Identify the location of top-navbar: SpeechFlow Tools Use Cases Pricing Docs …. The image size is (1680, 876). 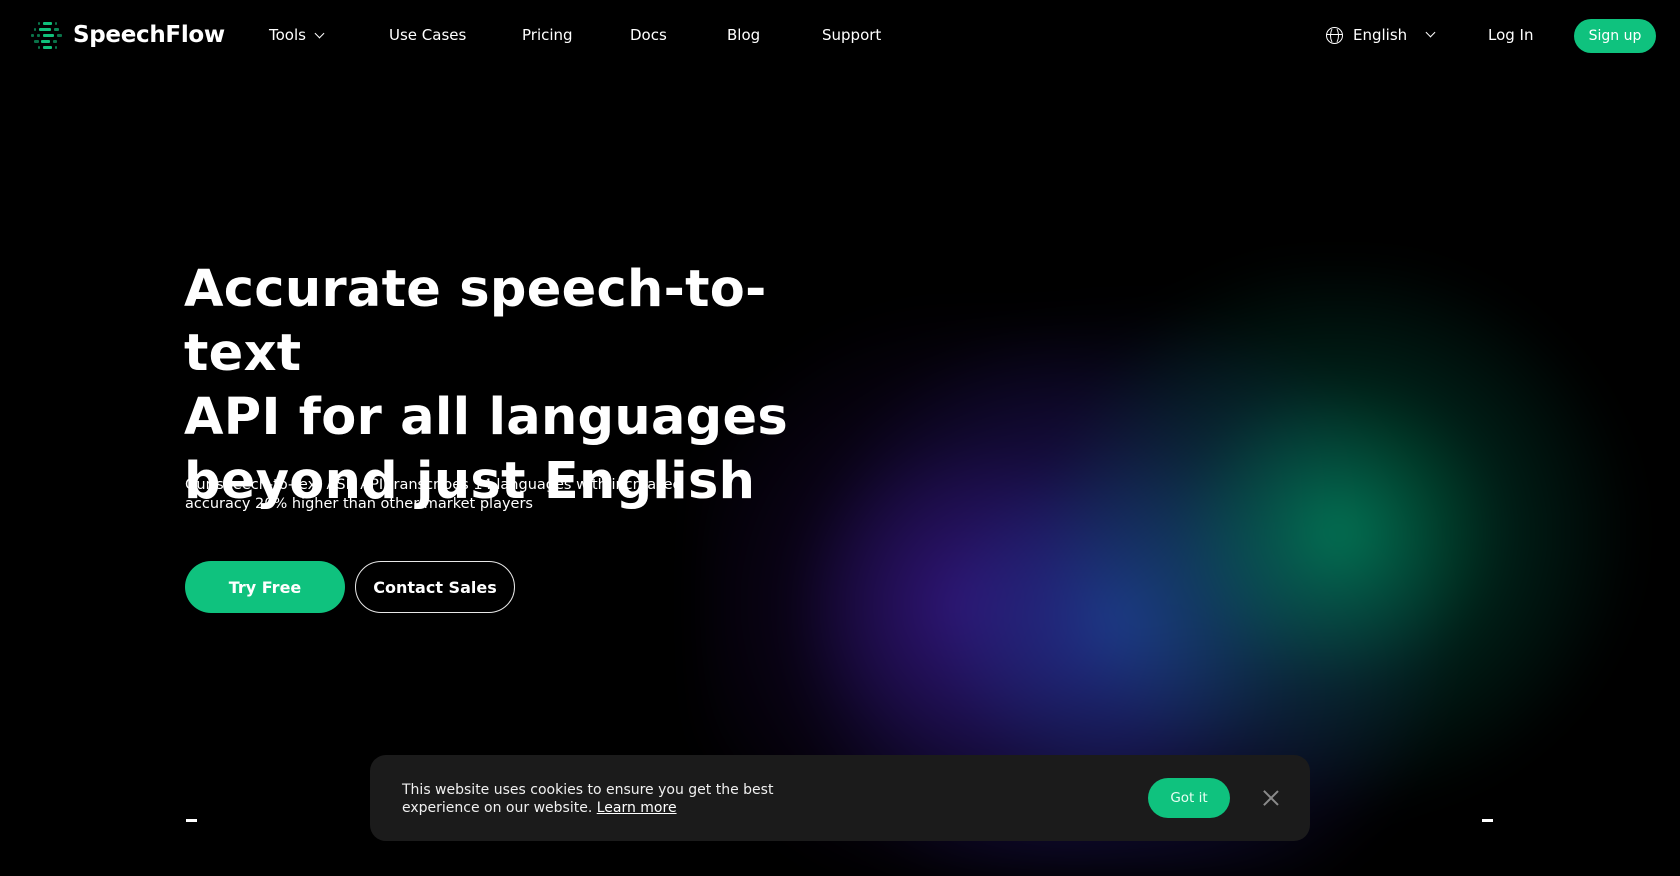
(840, 36).